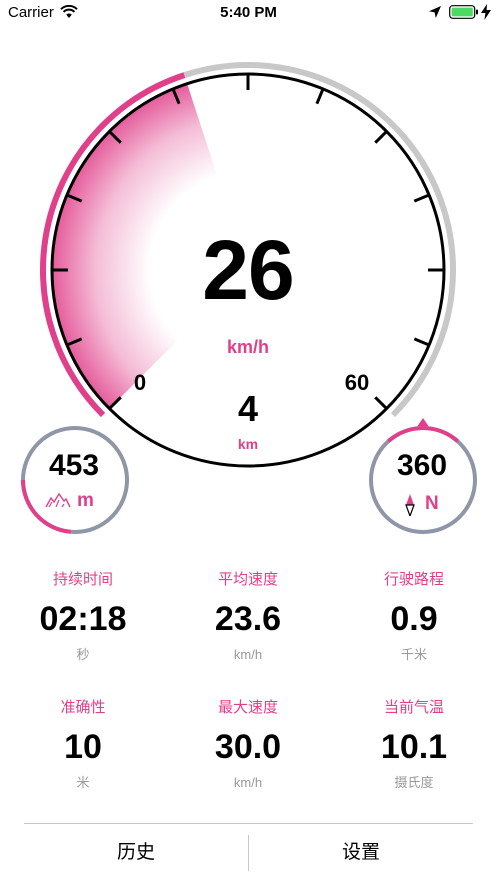 Image resolution: width=497 pixels, height=883 pixels. Describe the element at coordinates (413, 579) in the screenshot. I see `stat-label: 行驶路程` at that location.